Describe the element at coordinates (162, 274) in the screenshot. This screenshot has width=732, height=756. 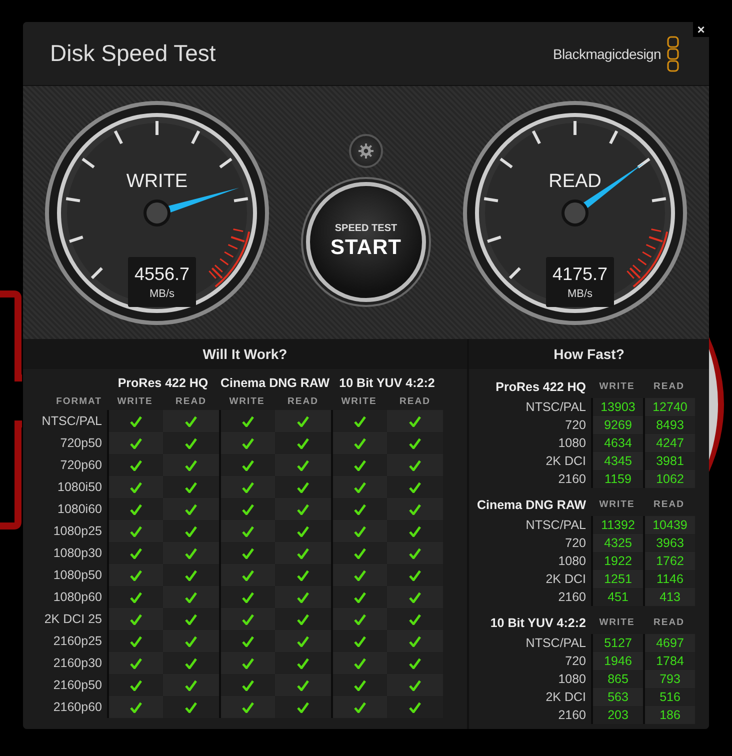
I see `speed-value: 4556.7` at that location.